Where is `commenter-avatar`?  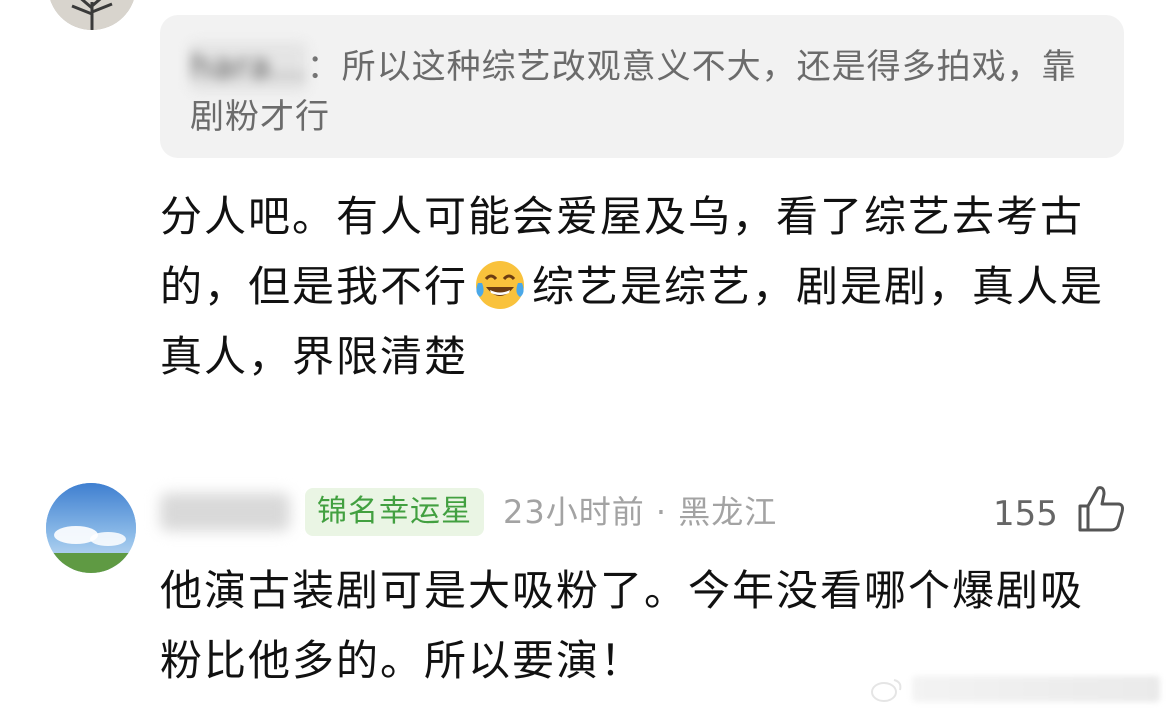 commenter-avatar is located at coordinates (91, 528).